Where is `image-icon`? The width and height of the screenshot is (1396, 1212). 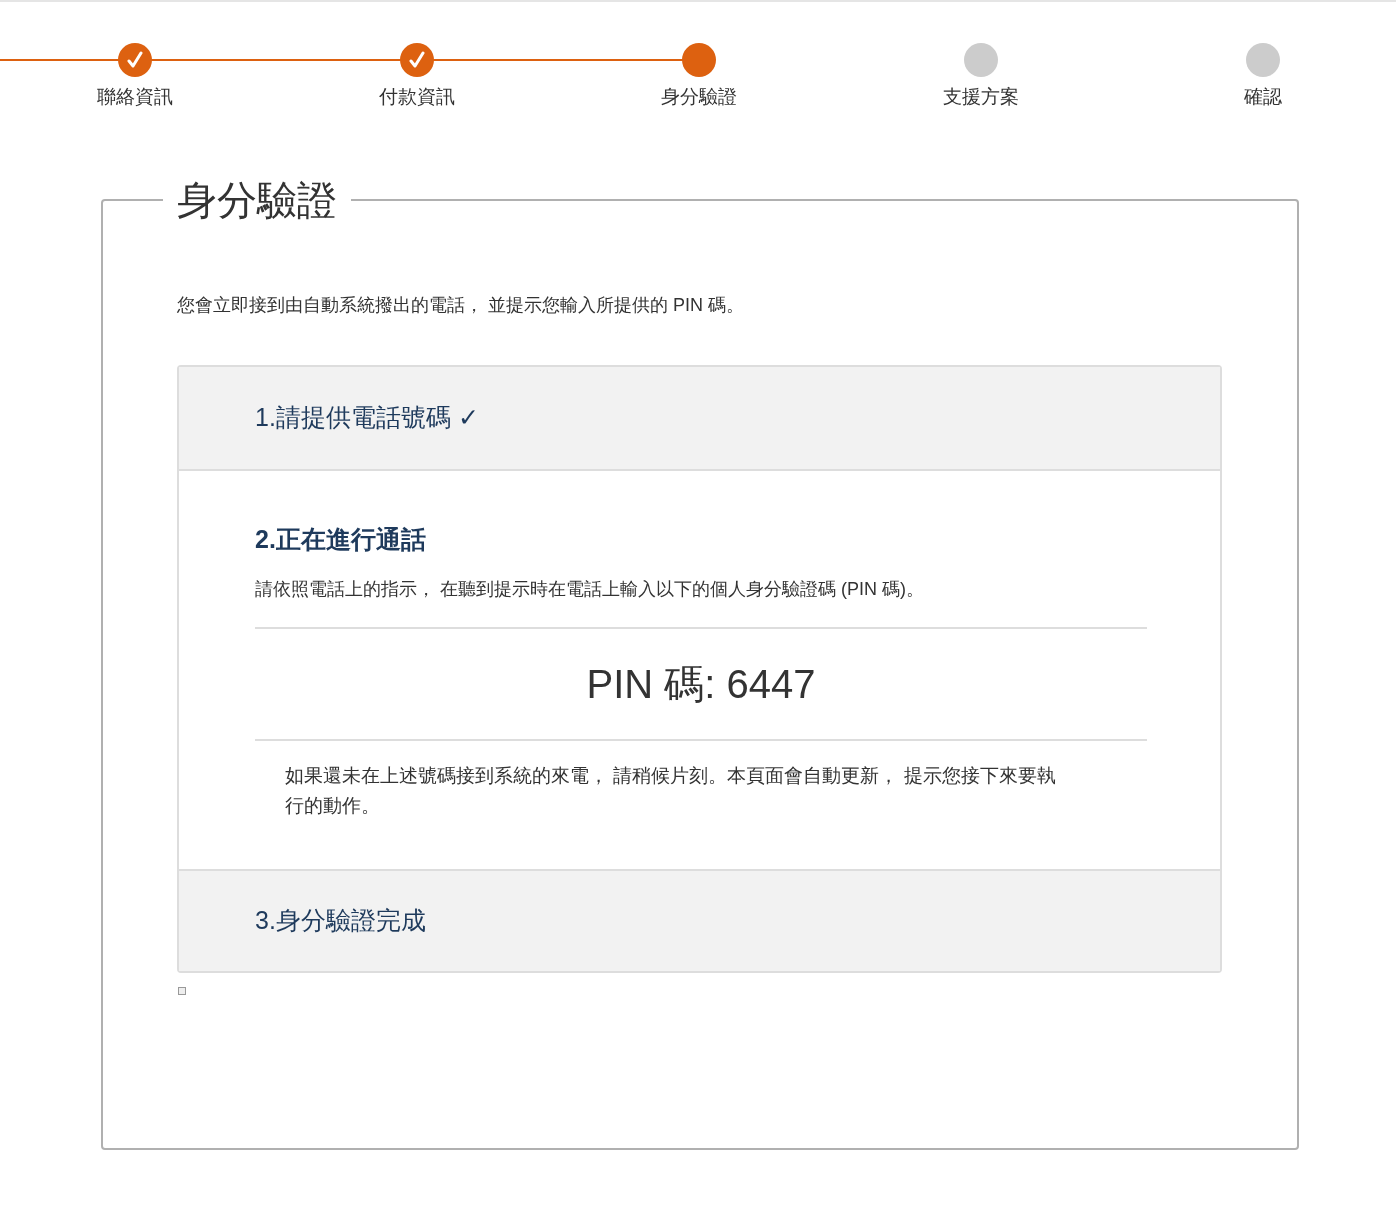 image-icon is located at coordinates (182, 991).